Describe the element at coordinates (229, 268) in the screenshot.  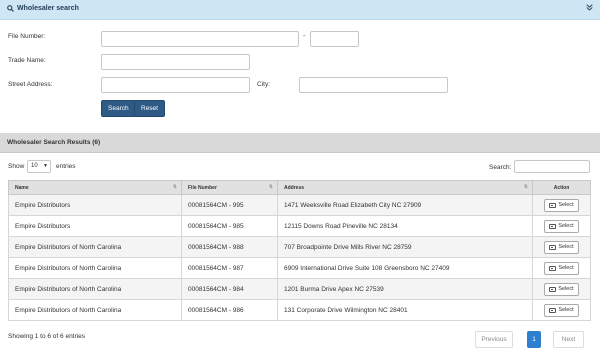
I see `cell-file-number: 00081564CM - 987` at that location.